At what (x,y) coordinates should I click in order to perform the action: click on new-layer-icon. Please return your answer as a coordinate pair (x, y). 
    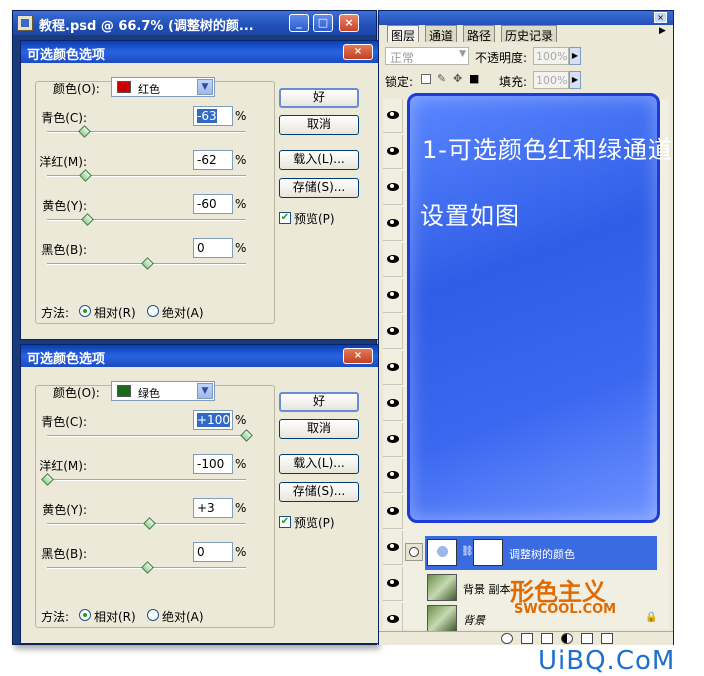
    Looking at the image, I should click on (587, 638).